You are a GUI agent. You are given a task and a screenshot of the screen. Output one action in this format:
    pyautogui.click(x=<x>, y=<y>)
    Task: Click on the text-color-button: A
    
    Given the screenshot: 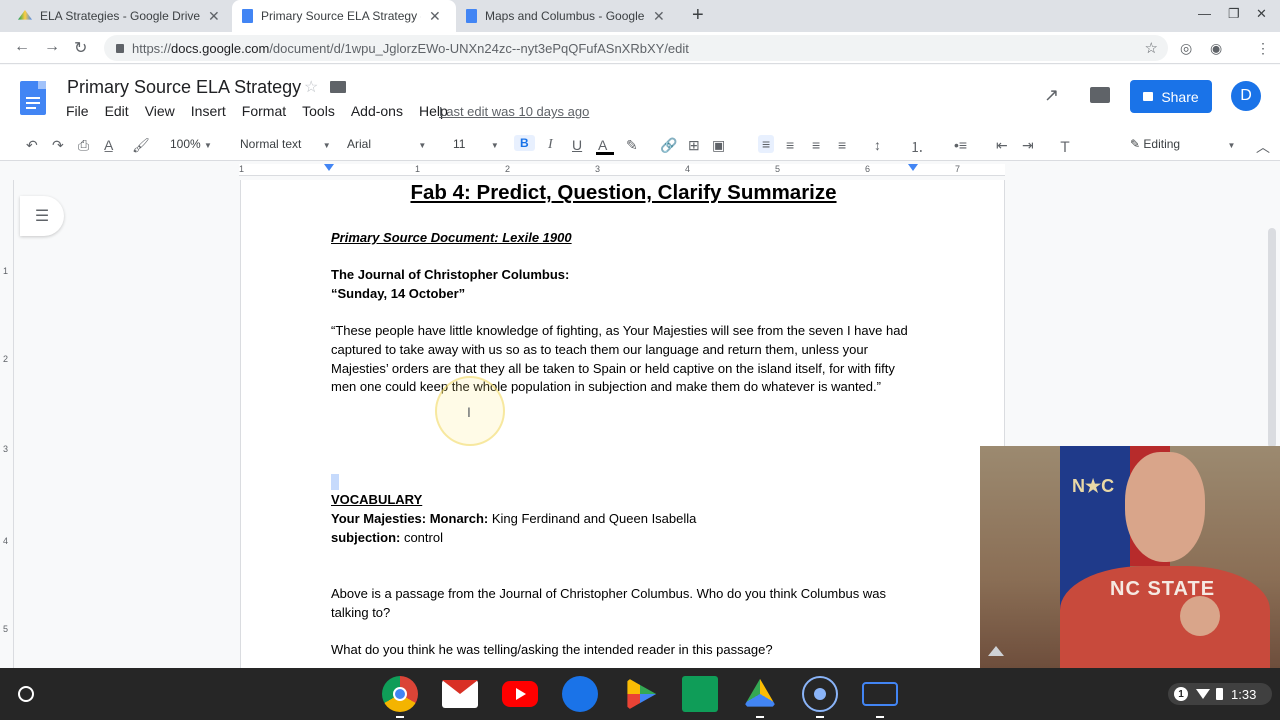 What is the action you would take?
    pyautogui.click(x=602, y=145)
    